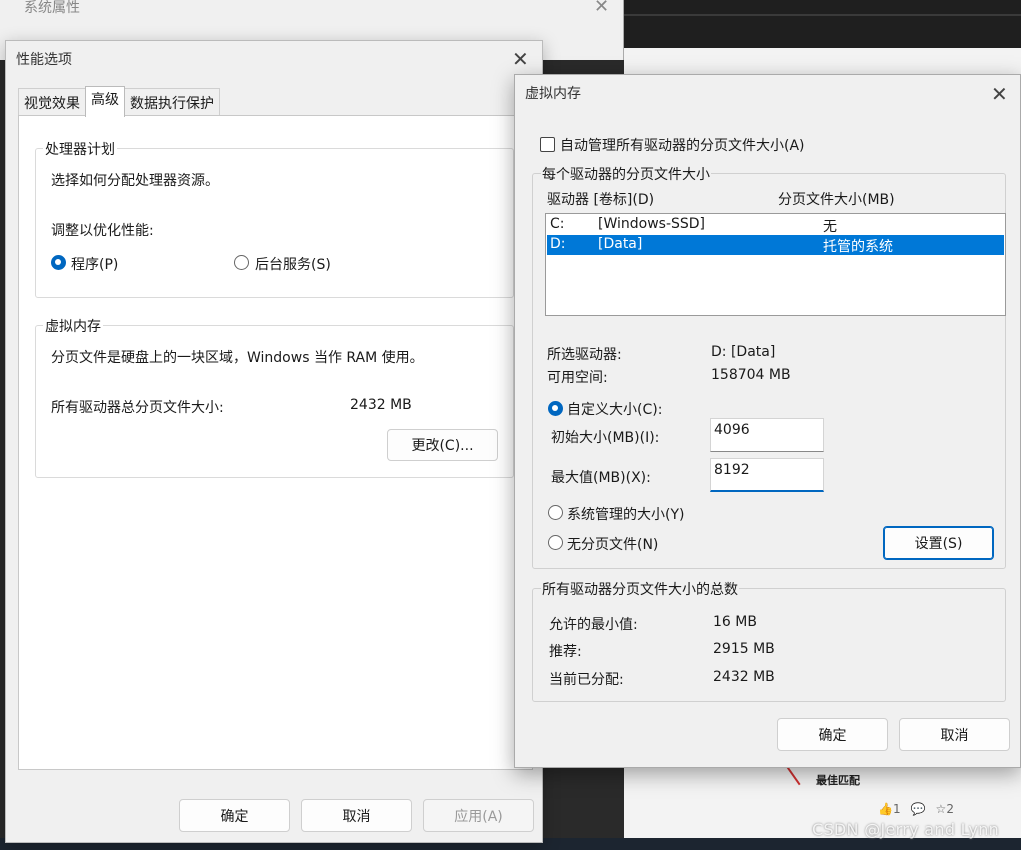  What do you see at coordinates (682, 146) in the screenshot?
I see `auto-manage-label: 自动管理所有驱动器的分页文件大小(A)` at bounding box center [682, 146].